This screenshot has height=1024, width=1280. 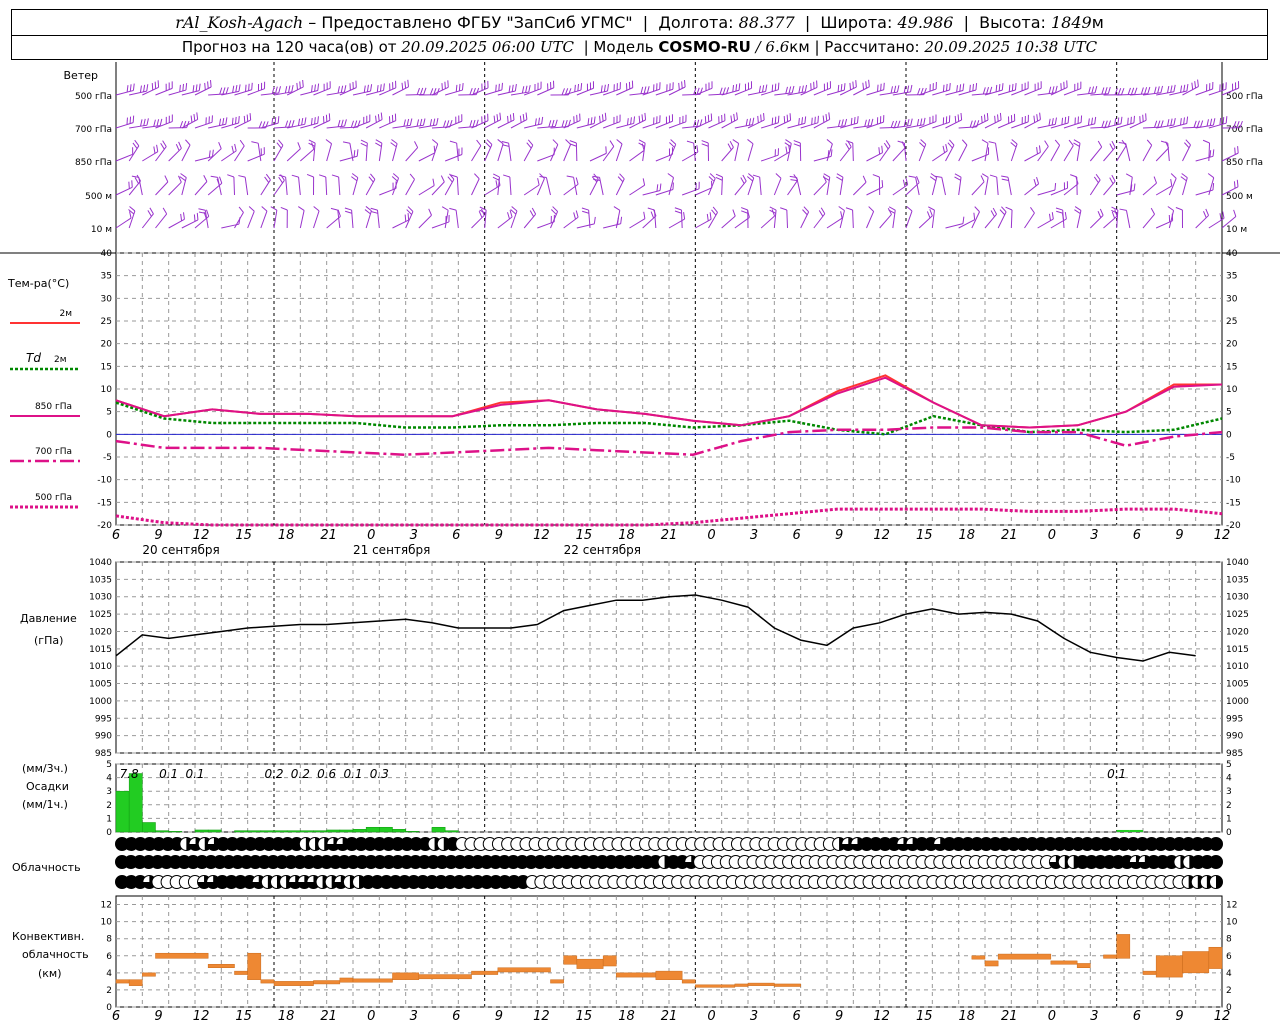 I want to click on conv-y-tick-right: 2, so click(x=1229, y=991).